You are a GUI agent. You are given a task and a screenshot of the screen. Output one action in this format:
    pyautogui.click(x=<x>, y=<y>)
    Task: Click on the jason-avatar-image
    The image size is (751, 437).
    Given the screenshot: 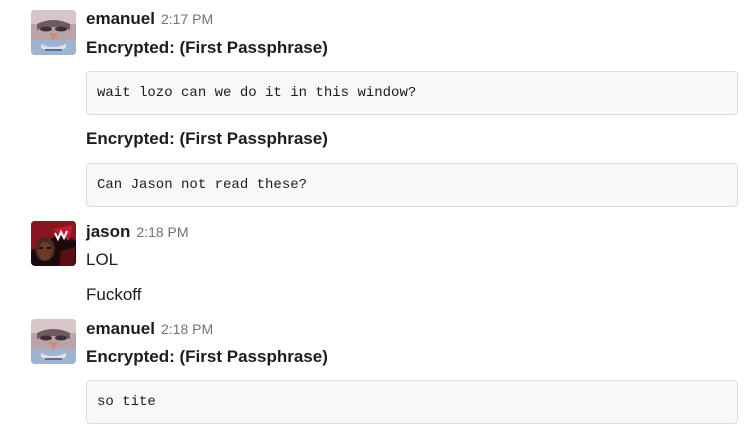 What is the action you would take?
    pyautogui.click(x=53, y=243)
    